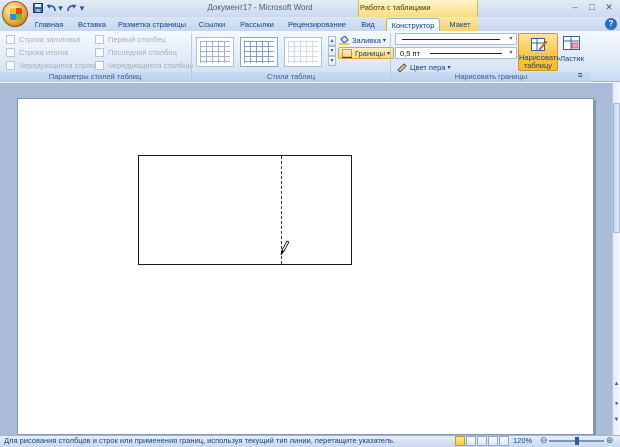 The height and width of the screenshot is (447, 620). What do you see at coordinates (285, 248) in the screenshot?
I see `pencil-cursor-icon` at bounding box center [285, 248].